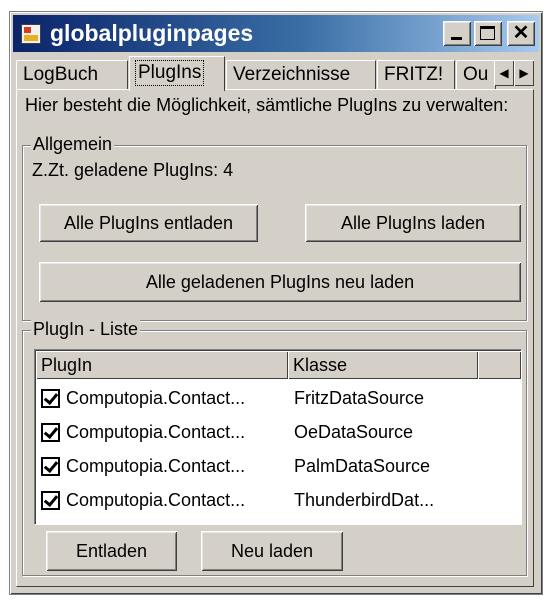 Image resolution: width=550 pixels, height=601 pixels. What do you see at coordinates (456, 38) in the screenshot?
I see `minimize-icon` at bounding box center [456, 38].